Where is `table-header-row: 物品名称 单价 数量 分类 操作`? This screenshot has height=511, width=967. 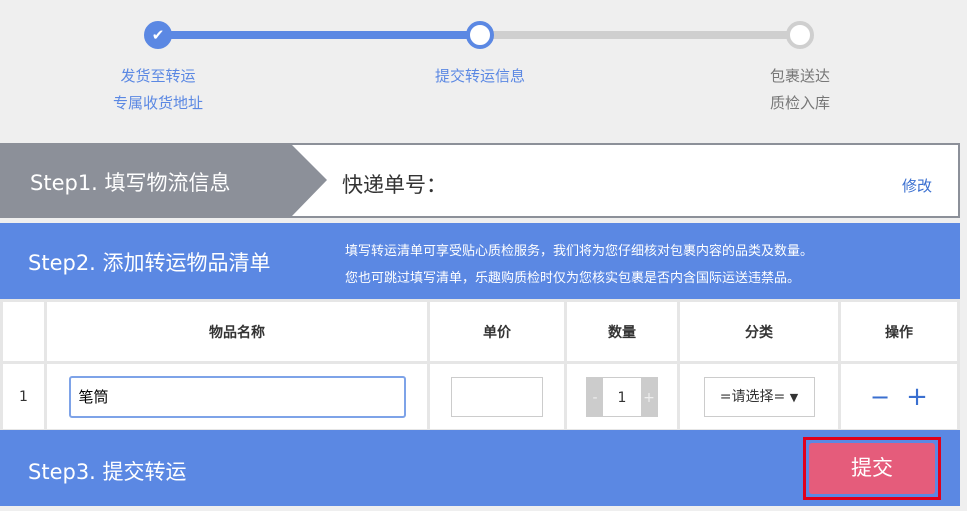 table-header-row: 物品名称 单价 数量 分类 操作 is located at coordinates (480, 331).